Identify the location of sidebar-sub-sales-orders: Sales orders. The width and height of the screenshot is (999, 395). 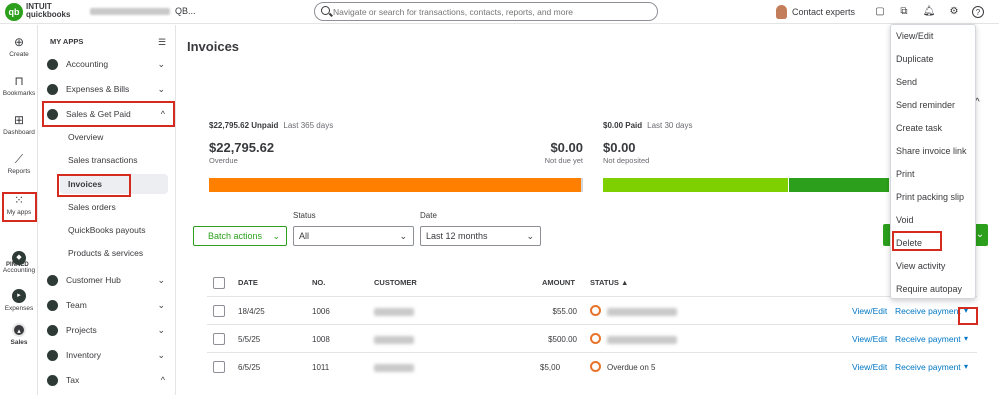
(114, 207).